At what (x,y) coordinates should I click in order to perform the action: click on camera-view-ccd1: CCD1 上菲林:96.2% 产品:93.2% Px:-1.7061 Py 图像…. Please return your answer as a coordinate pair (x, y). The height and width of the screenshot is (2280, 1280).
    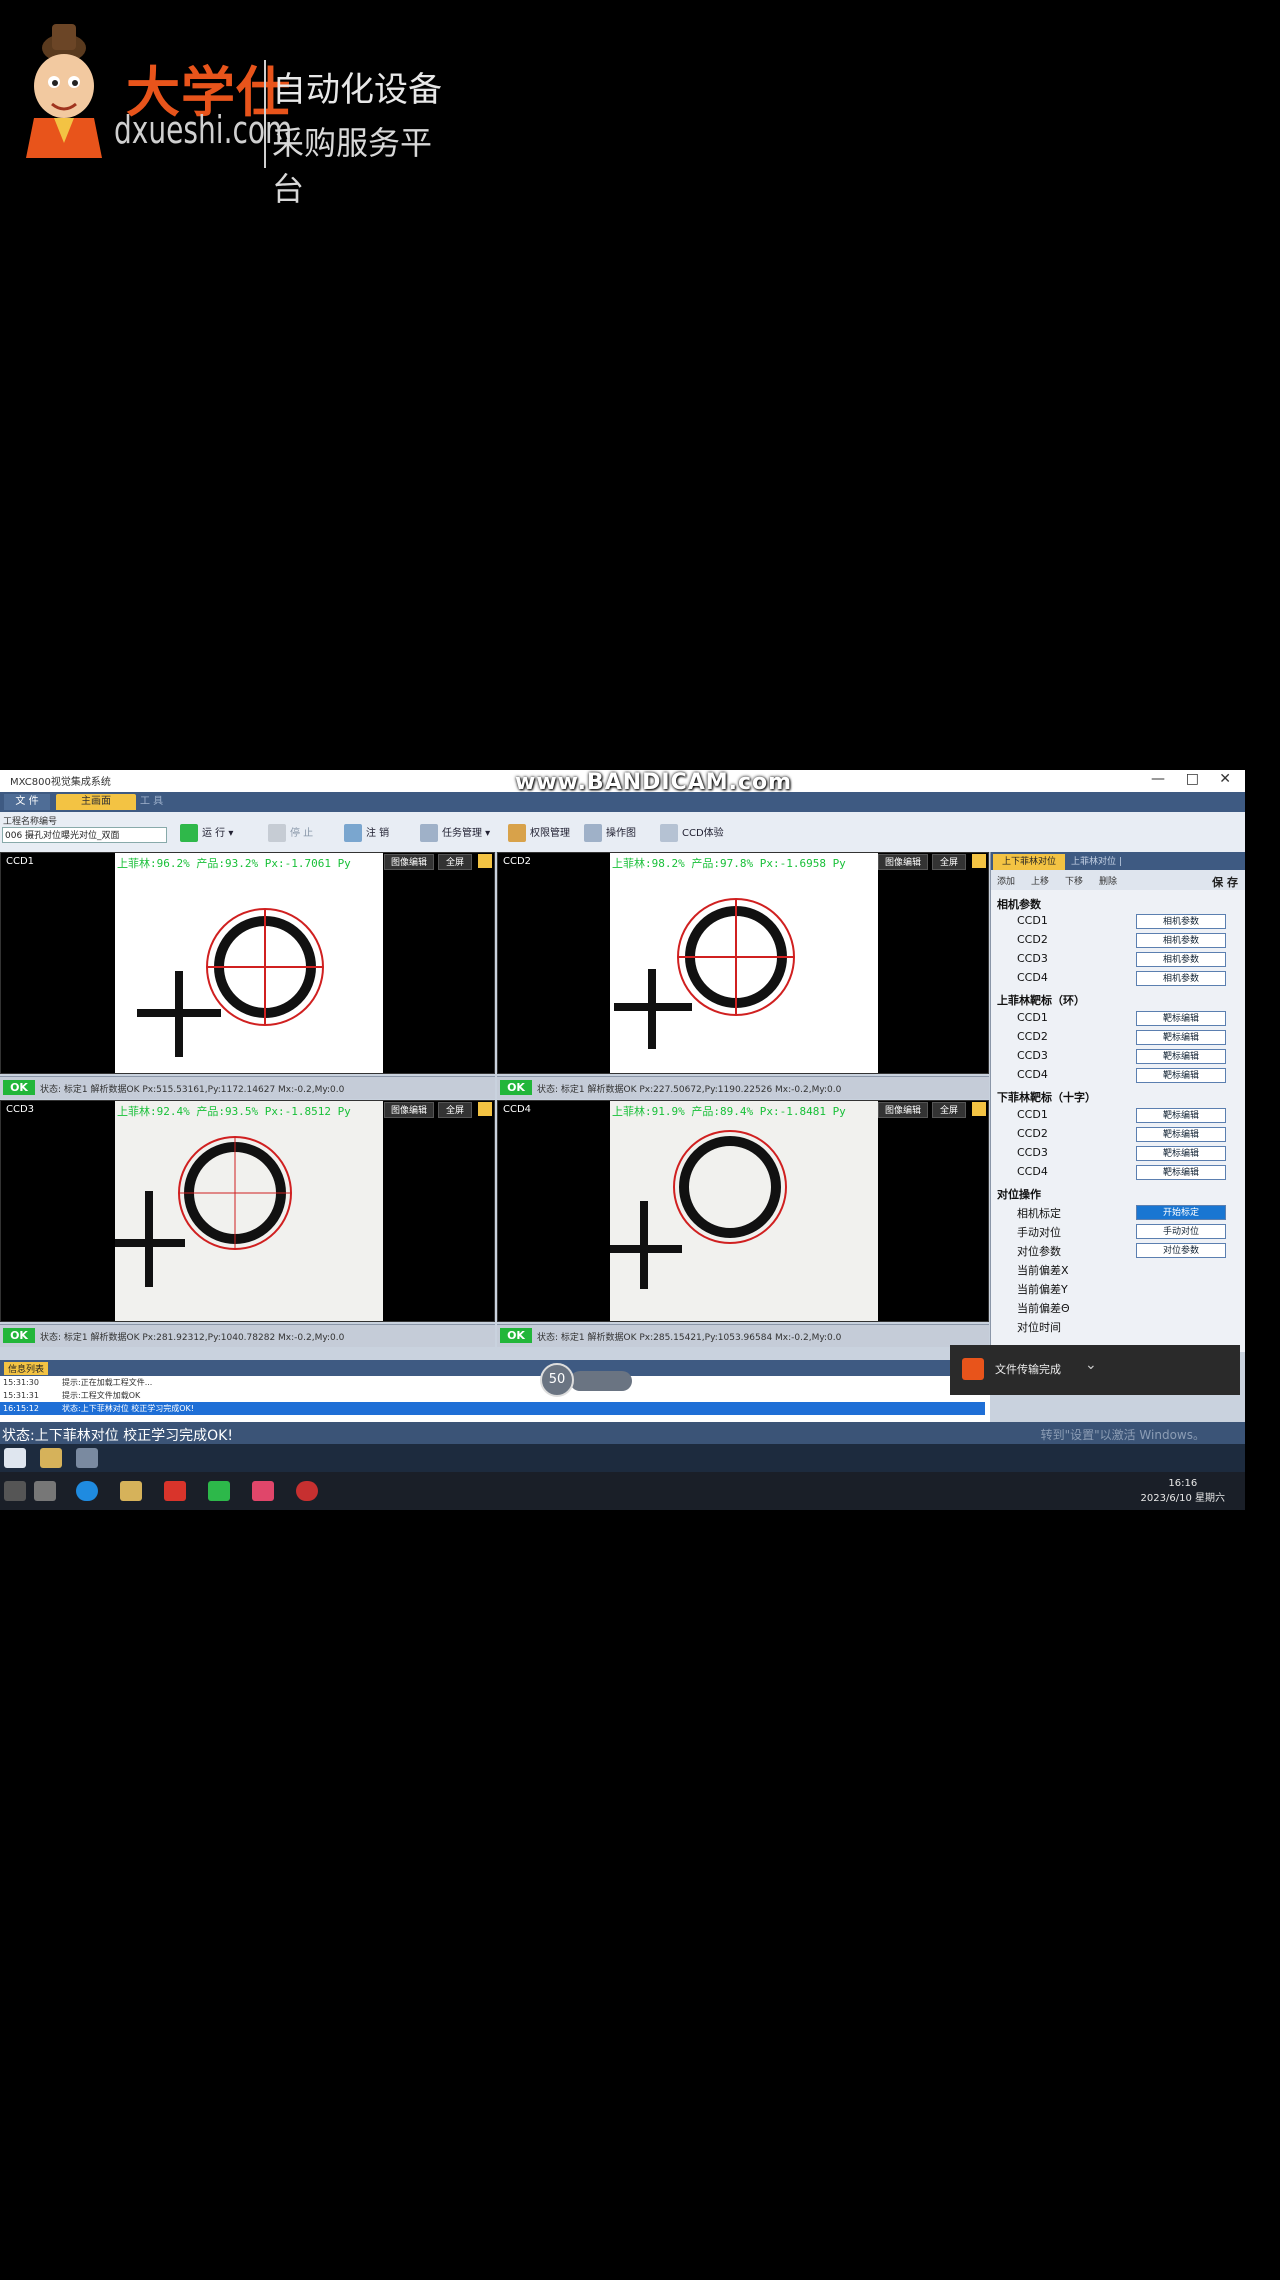
    Looking at the image, I should click on (247, 963).